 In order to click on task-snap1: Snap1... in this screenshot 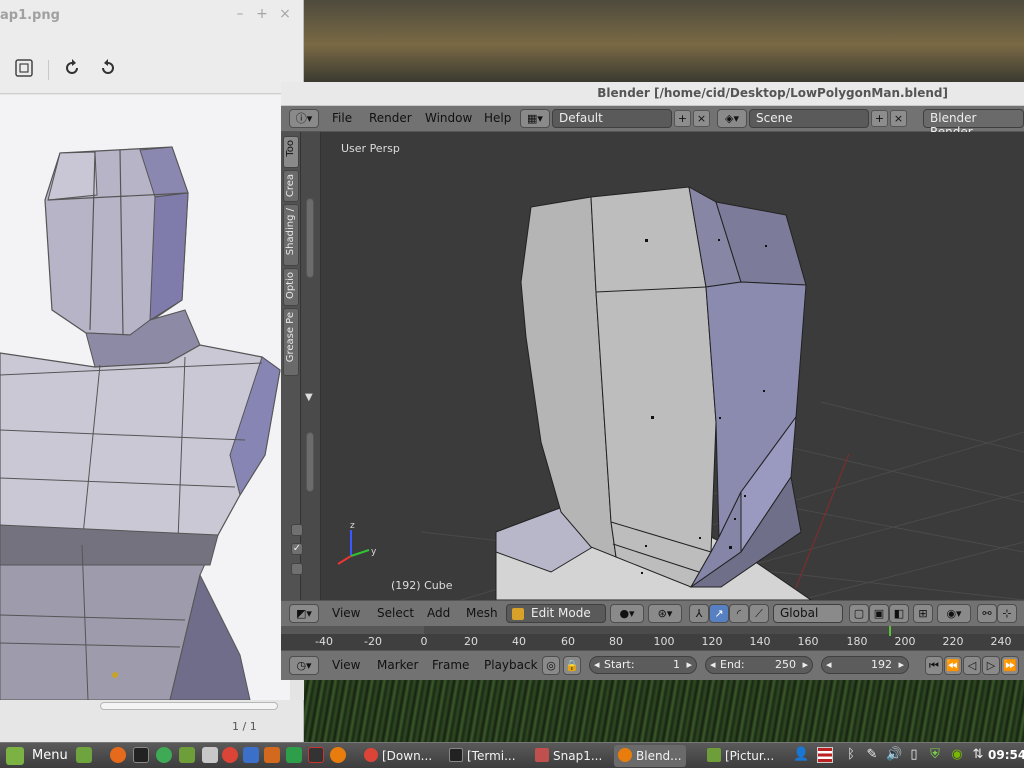, I will do `click(568, 756)`.